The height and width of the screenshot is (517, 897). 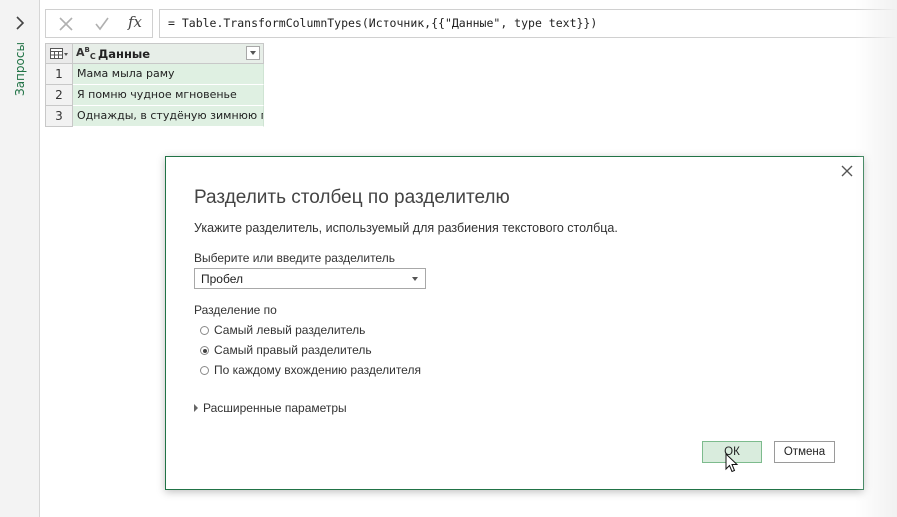 I want to click on column-header-data: ABC Данные, so click(x=168, y=53).